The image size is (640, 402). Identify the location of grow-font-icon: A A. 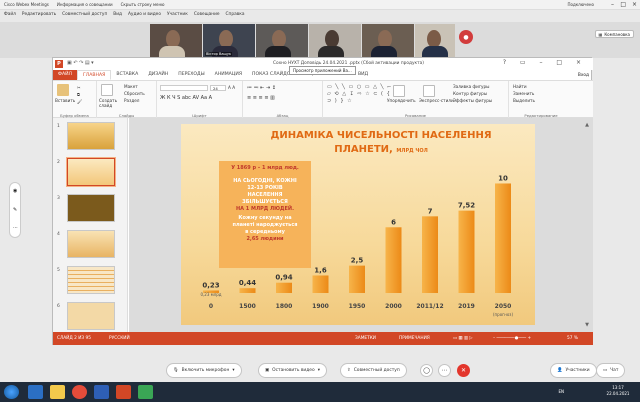
(231, 87).